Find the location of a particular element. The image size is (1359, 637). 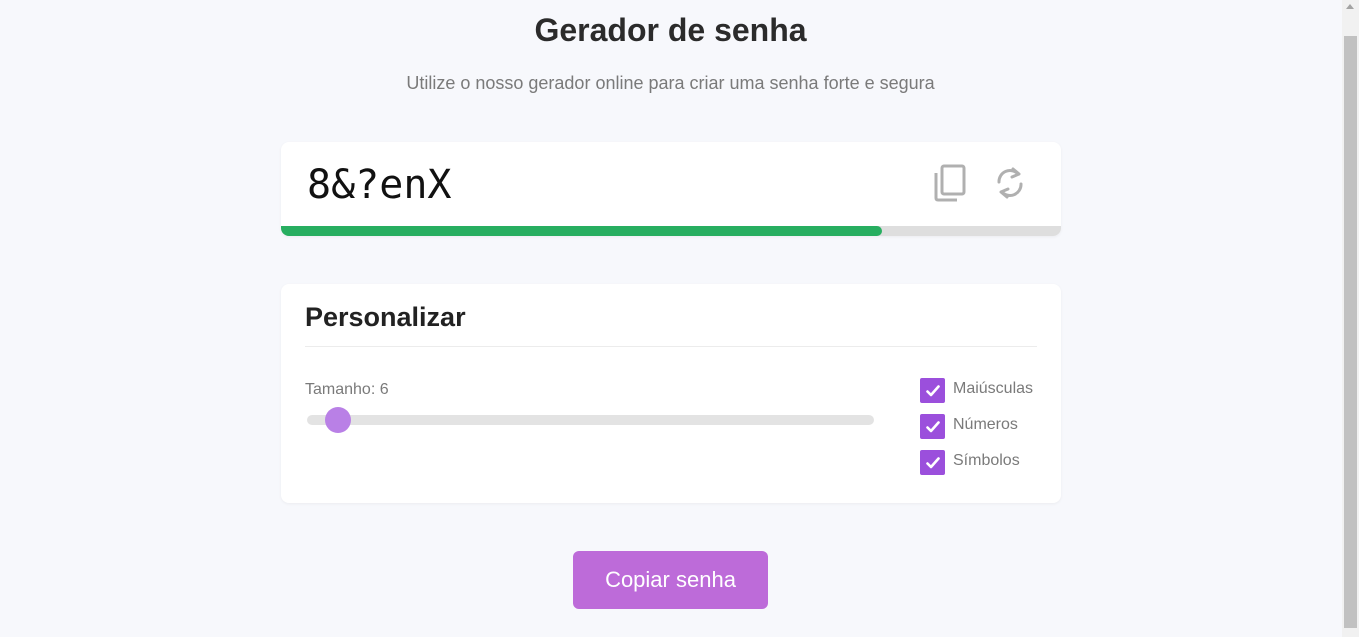

refresh-icon is located at coordinates (1010, 183).